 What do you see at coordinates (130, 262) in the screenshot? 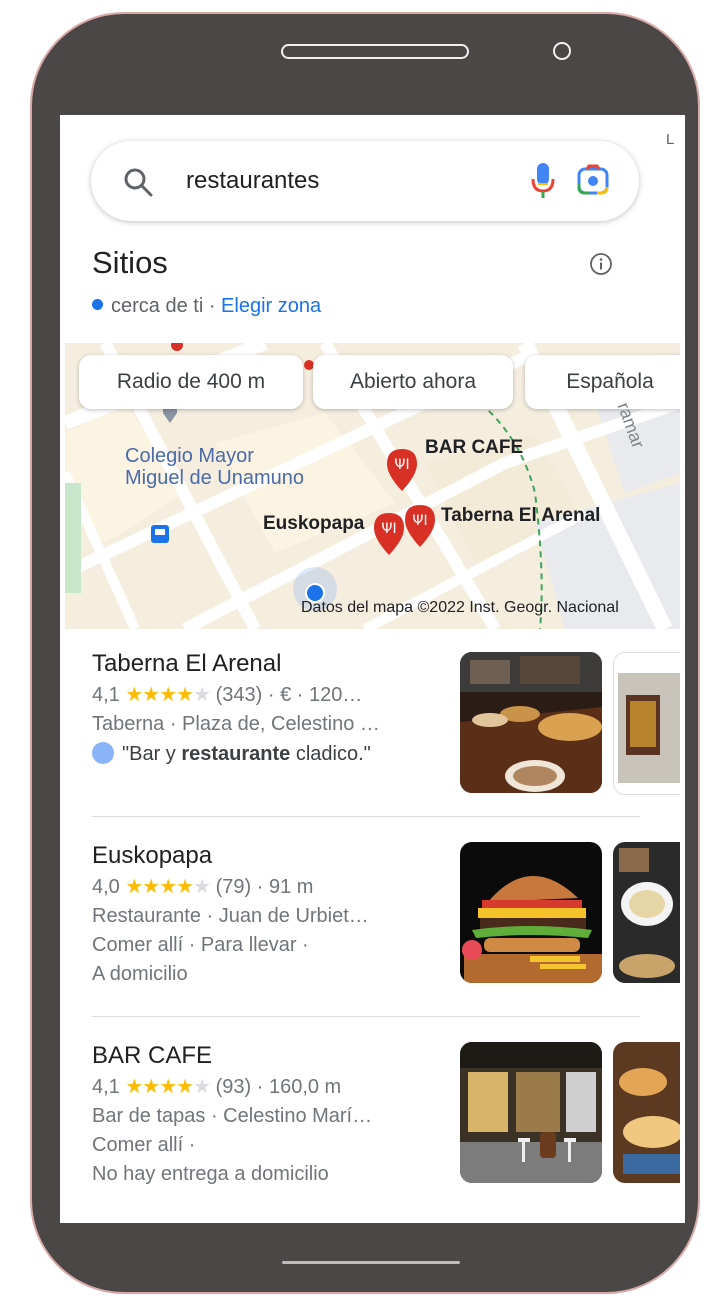
I see `section-title: Sitios` at bounding box center [130, 262].